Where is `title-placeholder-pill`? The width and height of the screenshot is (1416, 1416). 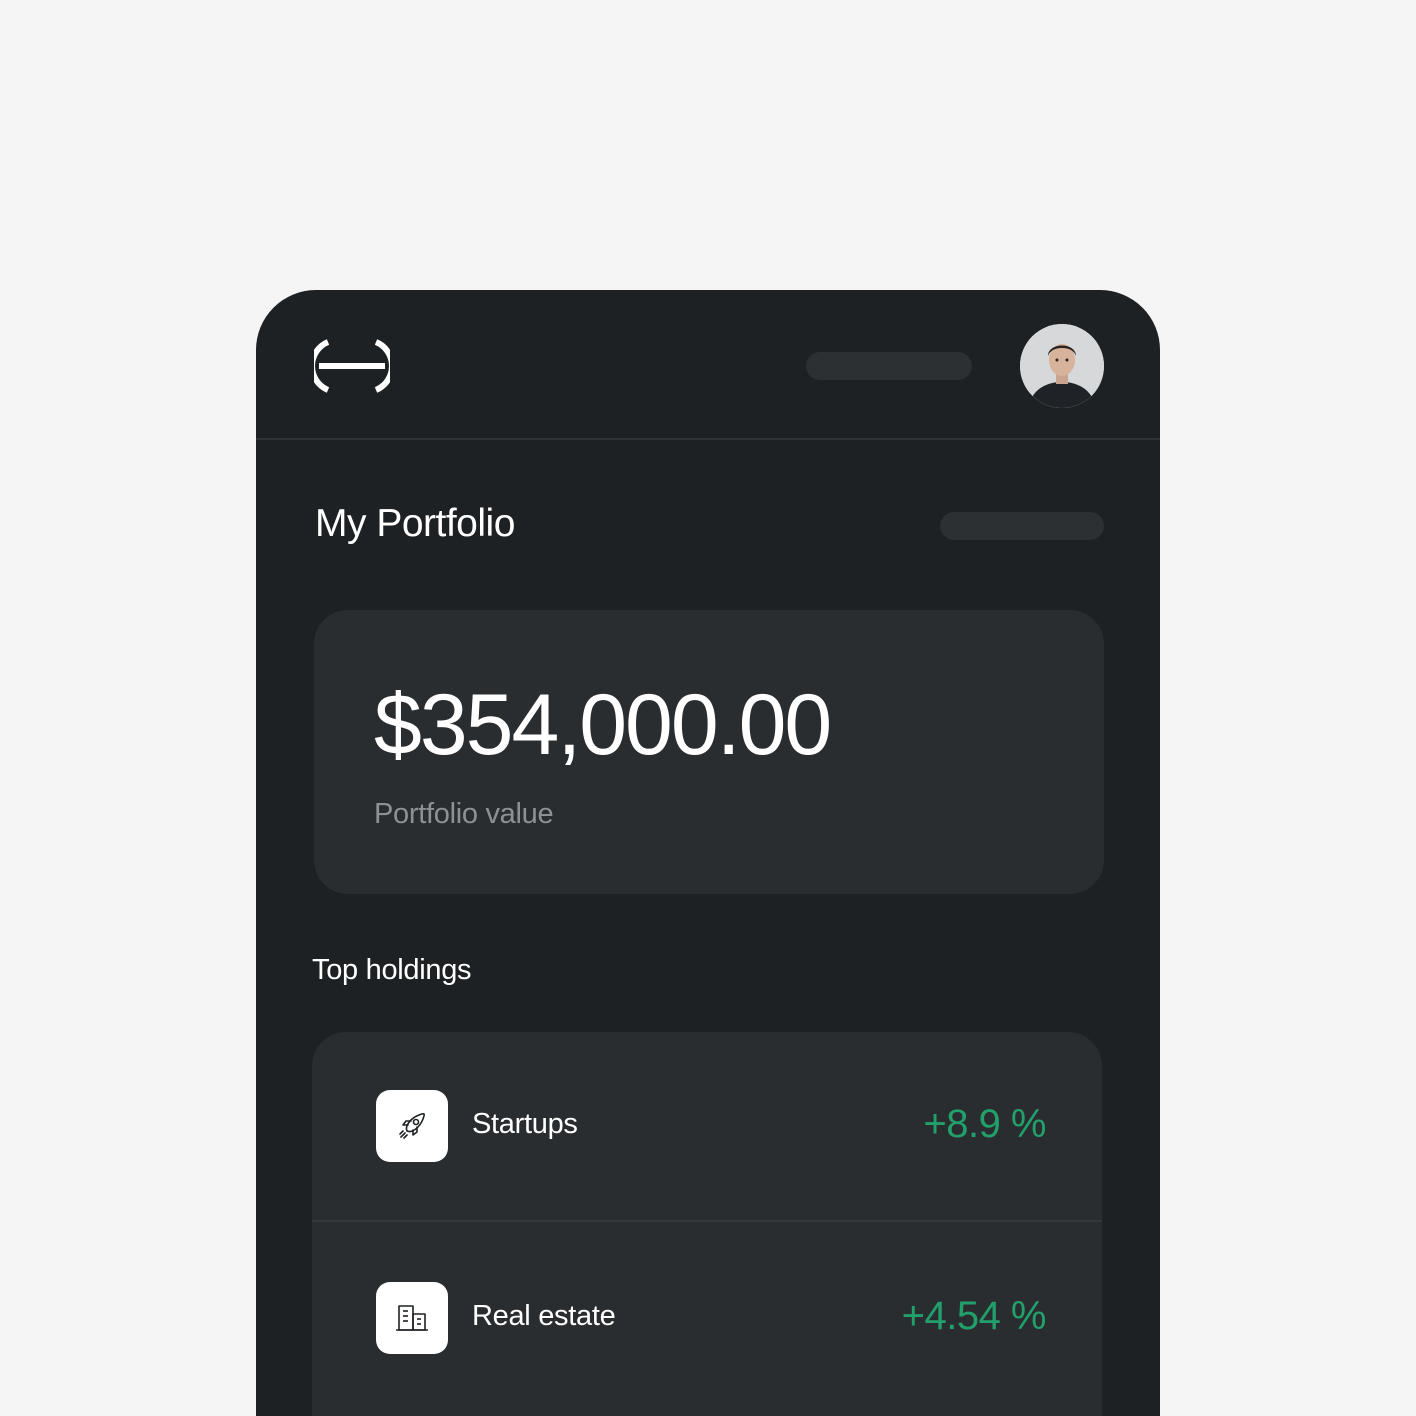 title-placeholder-pill is located at coordinates (1022, 526).